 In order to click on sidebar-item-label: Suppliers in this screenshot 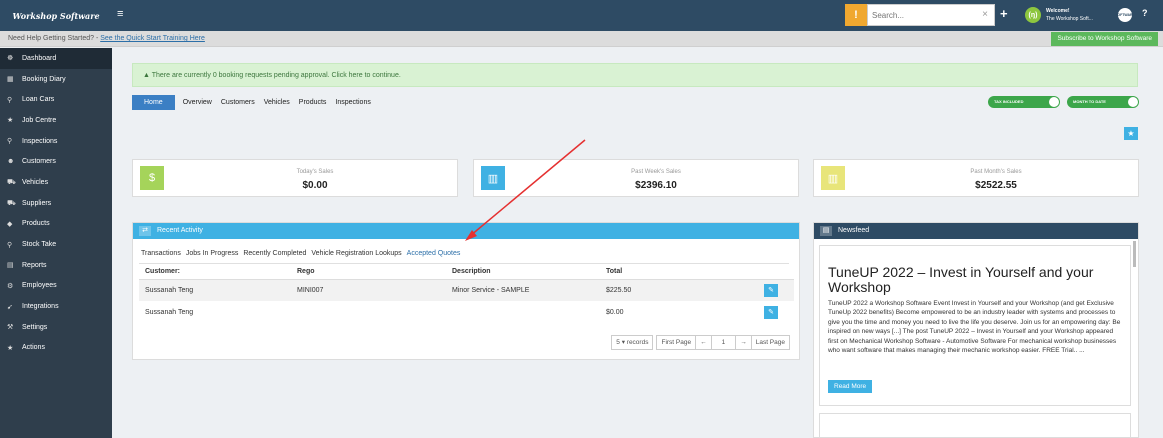, I will do `click(37, 203)`.